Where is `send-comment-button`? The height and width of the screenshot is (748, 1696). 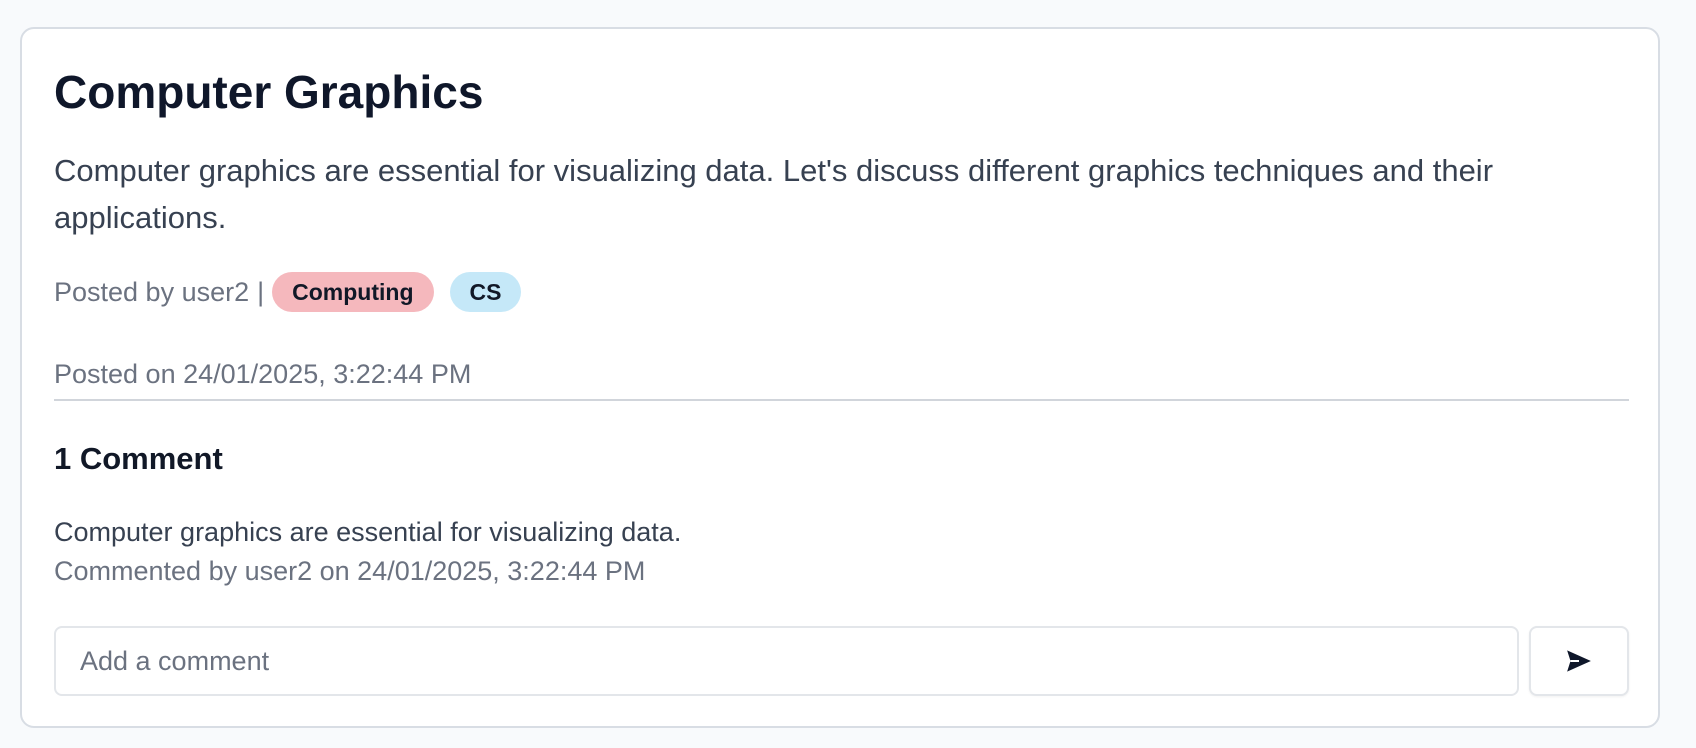
send-comment-button is located at coordinates (1579, 661).